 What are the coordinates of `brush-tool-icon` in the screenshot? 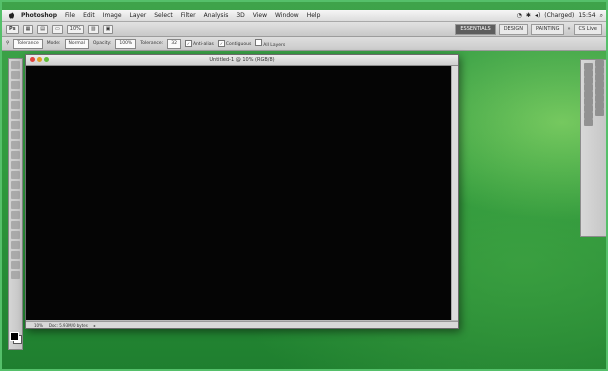 It's located at (15, 135).